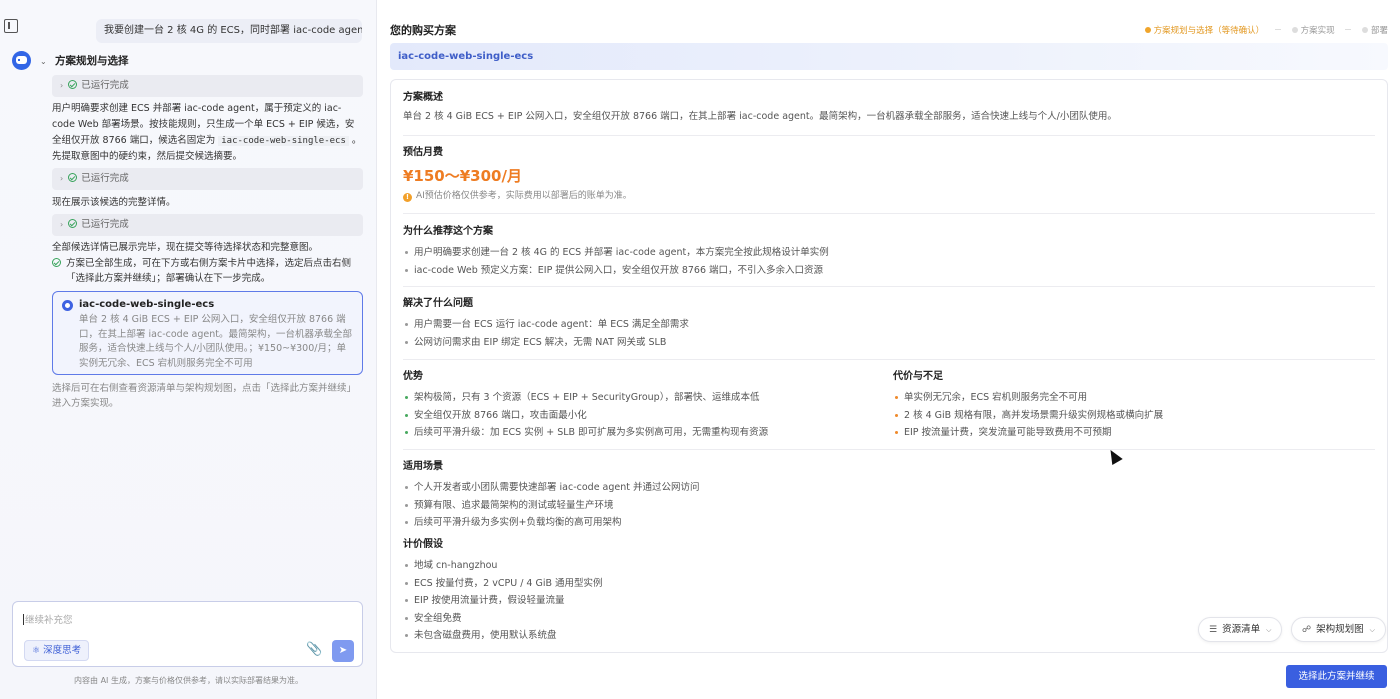  Describe the element at coordinates (423, 30) in the screenshot. I see `purchase-plan-title: 您的购买方案` at that location.